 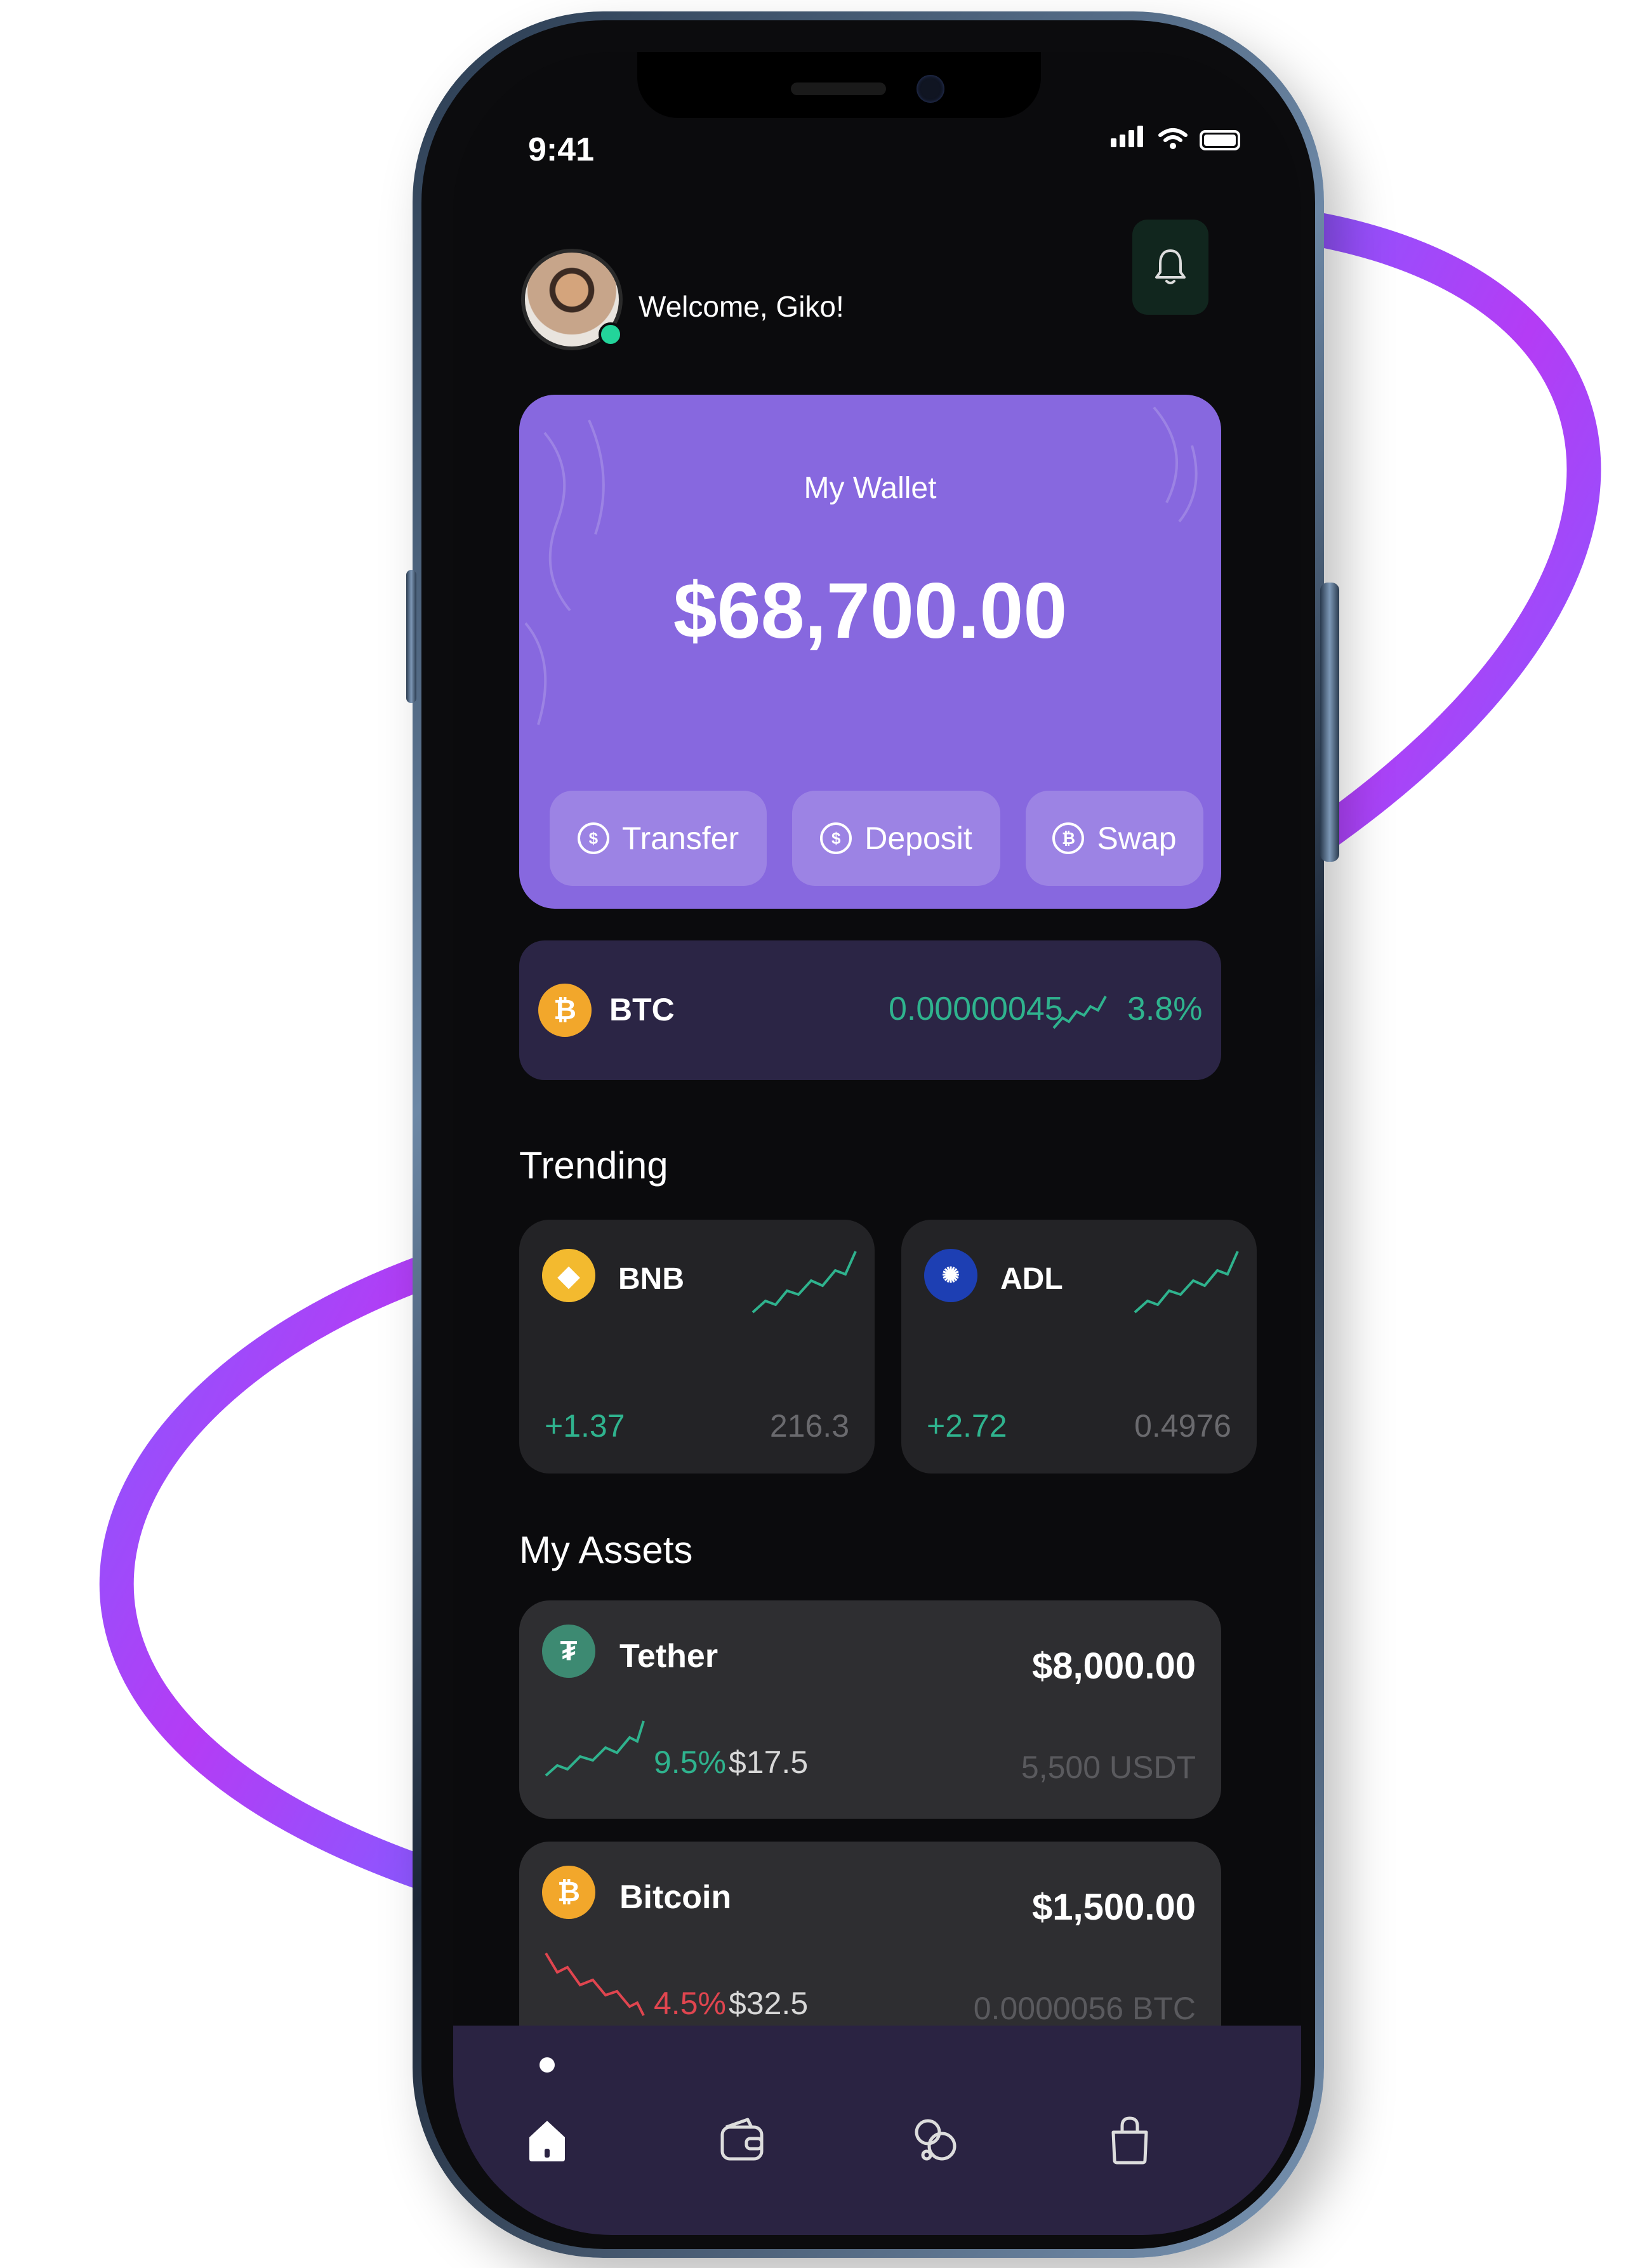 What do you see at coordinates (411, 636) in the screenshot?
I see `volume-button` at bounding box center [411, 636].